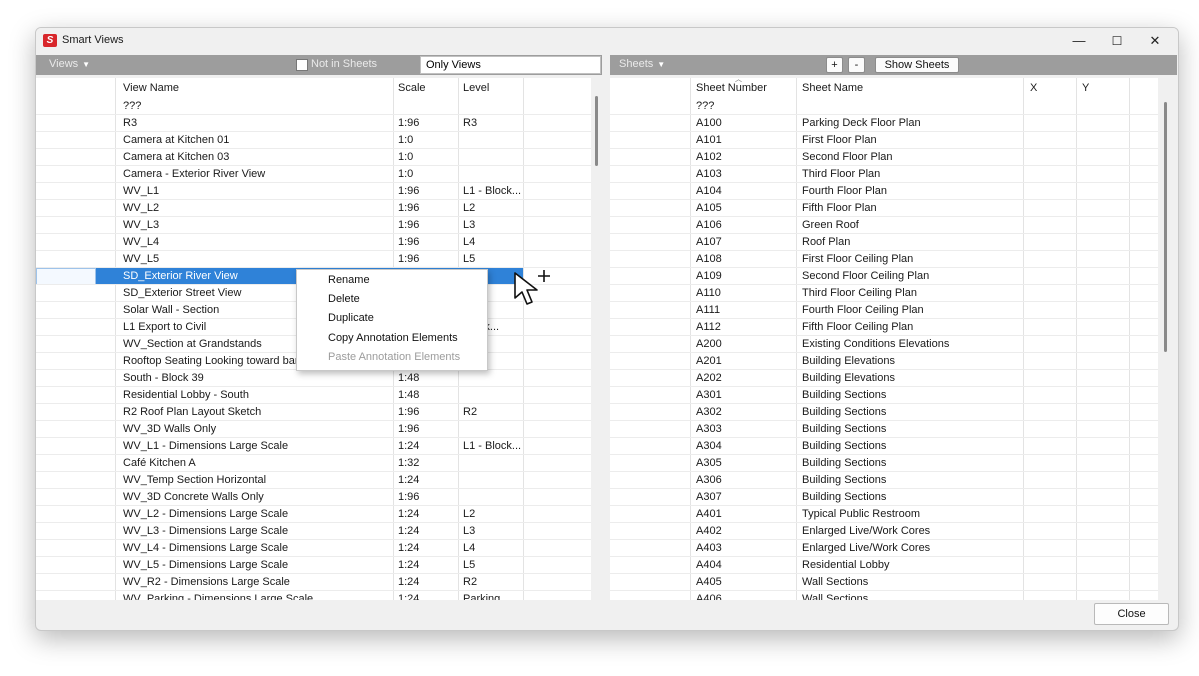 The height and width of the screenshot is (676, 1199). What do you see at coordinates (313, 412) in the screenshot?
I see `view-row: R2 Roof Plan Layout Sketch 1:96 R2` at bounding box center [313, 412].